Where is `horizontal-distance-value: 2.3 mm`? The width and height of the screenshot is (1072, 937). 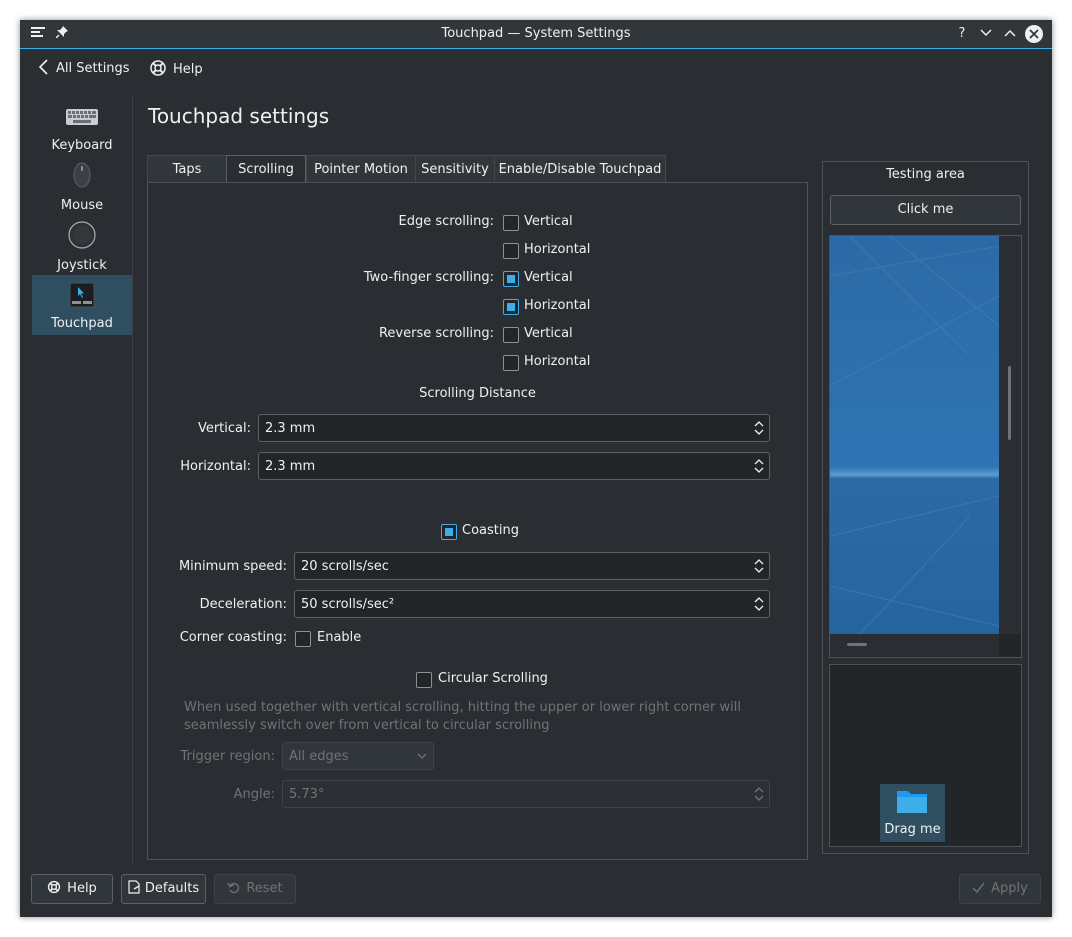 horizontal-distance-value: 2.3 mm is located at coordinates (290, 466).